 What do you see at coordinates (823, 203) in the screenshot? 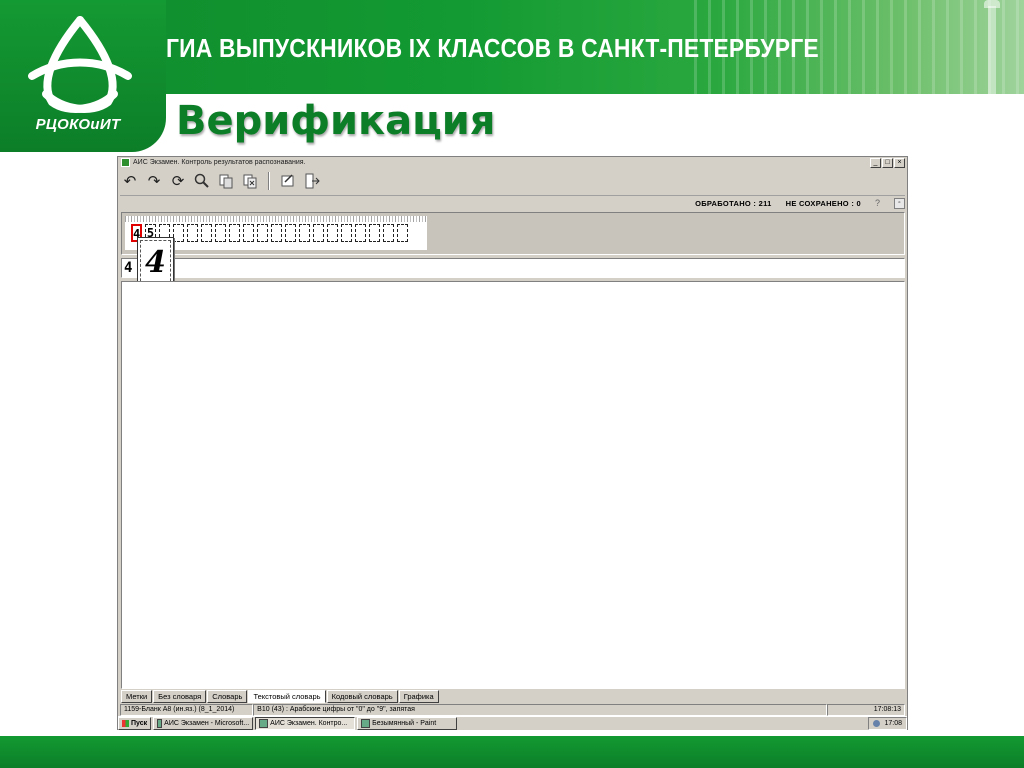
I see `not-saved-counter: НЕ СОХРАНЕНО : 0` at bounding box center [823, 203].